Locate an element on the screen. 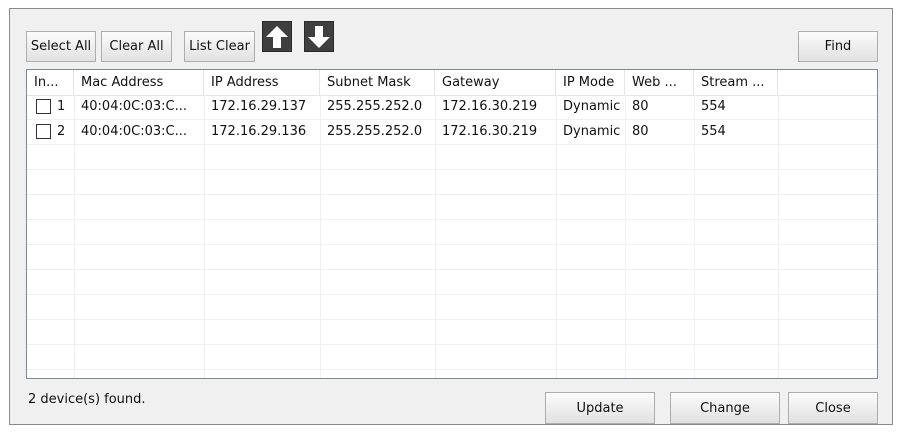 This screenshot has width=905, height=435. move-up-button is located at coordinates (277, 36).